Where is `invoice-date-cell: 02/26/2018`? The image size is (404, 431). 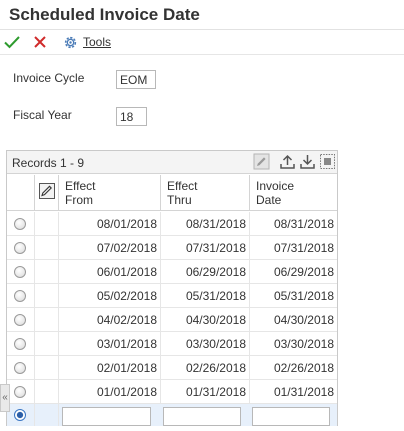 invoice-date-cell: 02/26/2018 is located at coordinates (303, 368).